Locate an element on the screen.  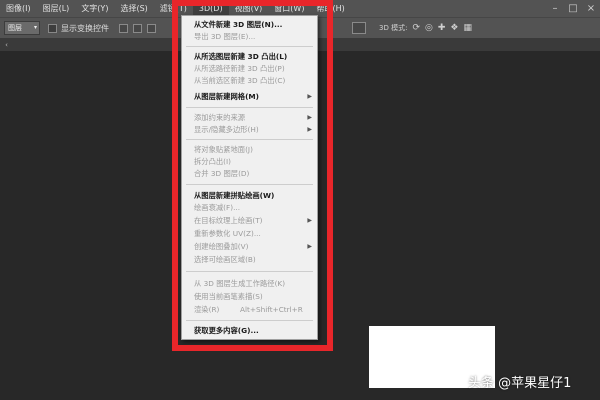
3d-mode-area: 3D 模式: ⟳ ◎ ✚ ❖ ▦ is located at coordinates (412, 28).